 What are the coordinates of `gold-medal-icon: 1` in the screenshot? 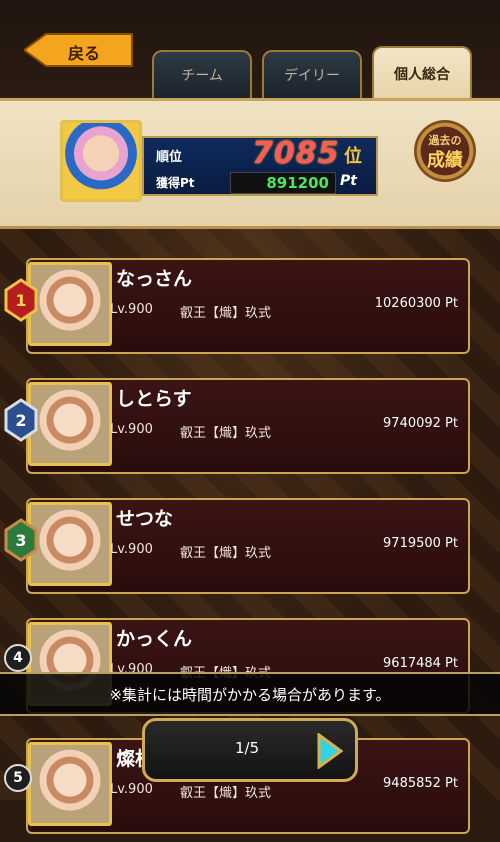 It's located at (21, 300).